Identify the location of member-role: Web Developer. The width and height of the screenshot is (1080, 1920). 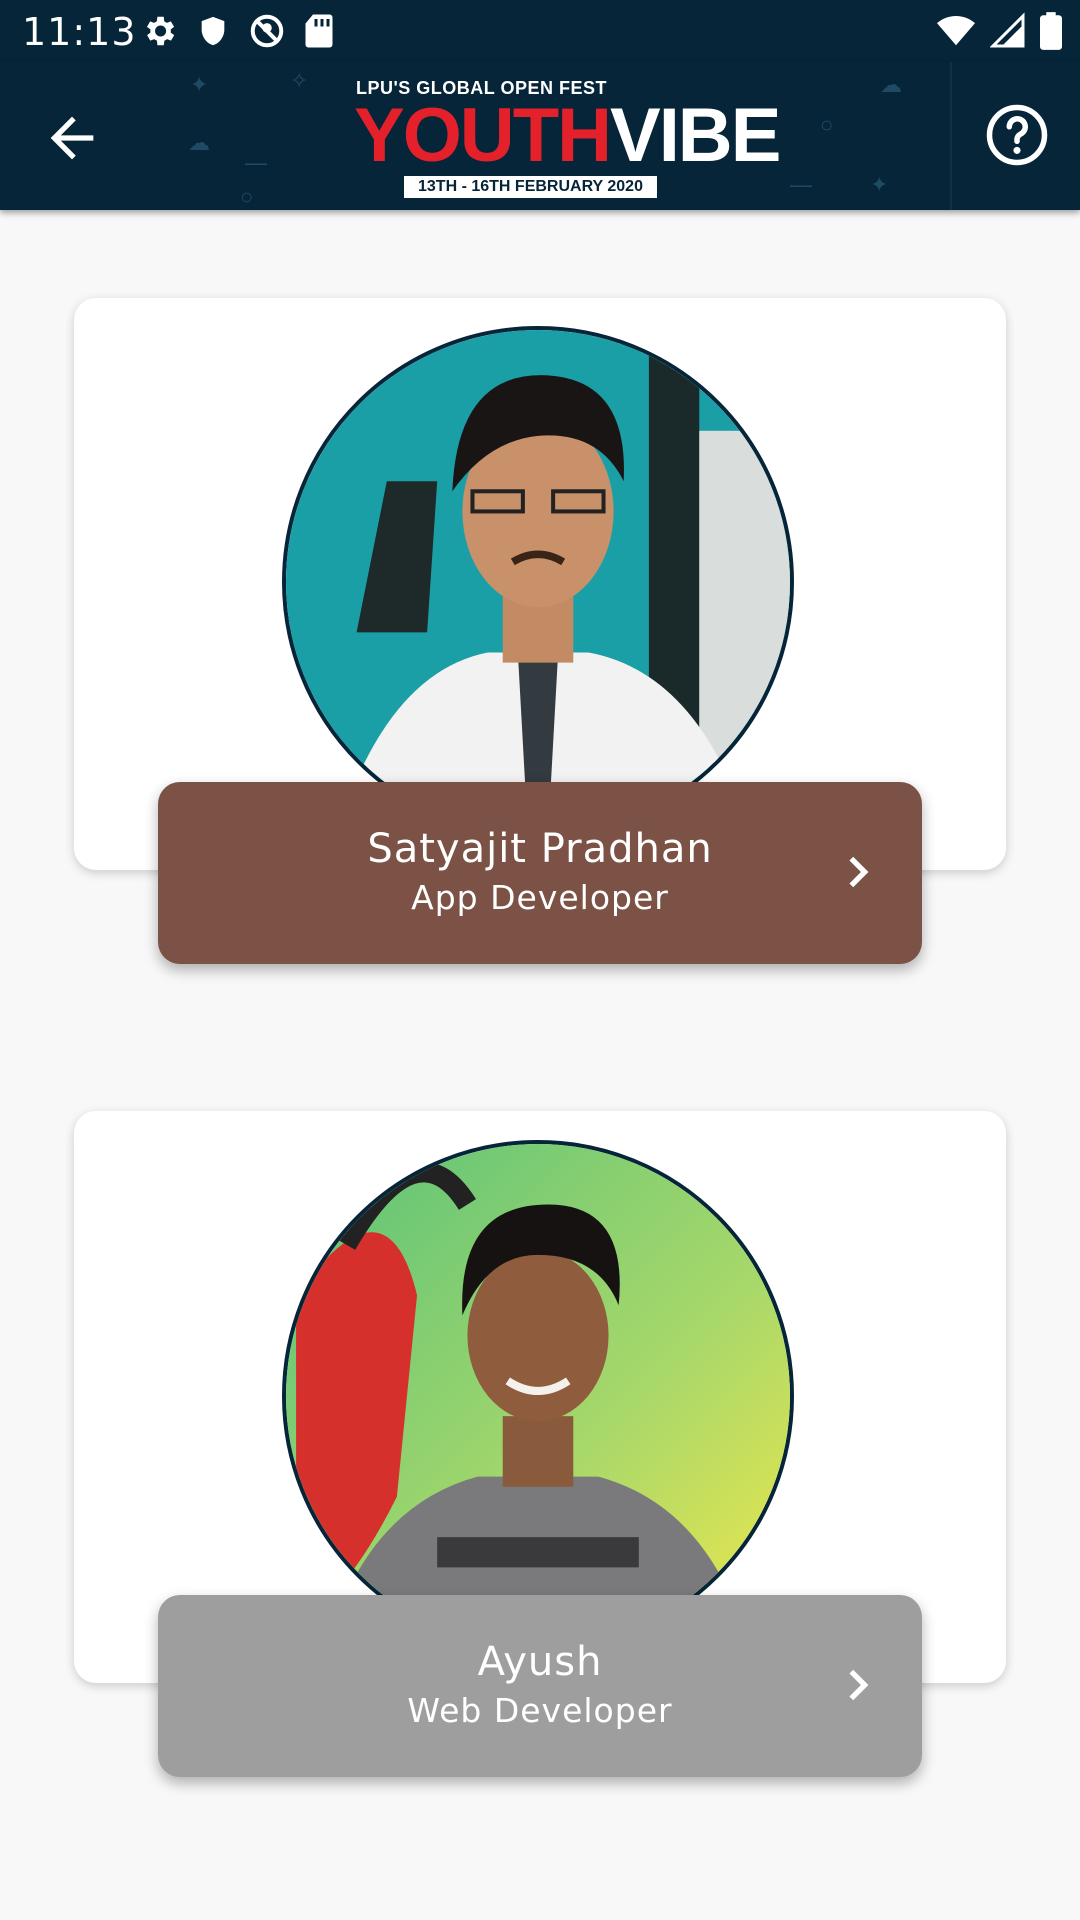
(540, 1710).